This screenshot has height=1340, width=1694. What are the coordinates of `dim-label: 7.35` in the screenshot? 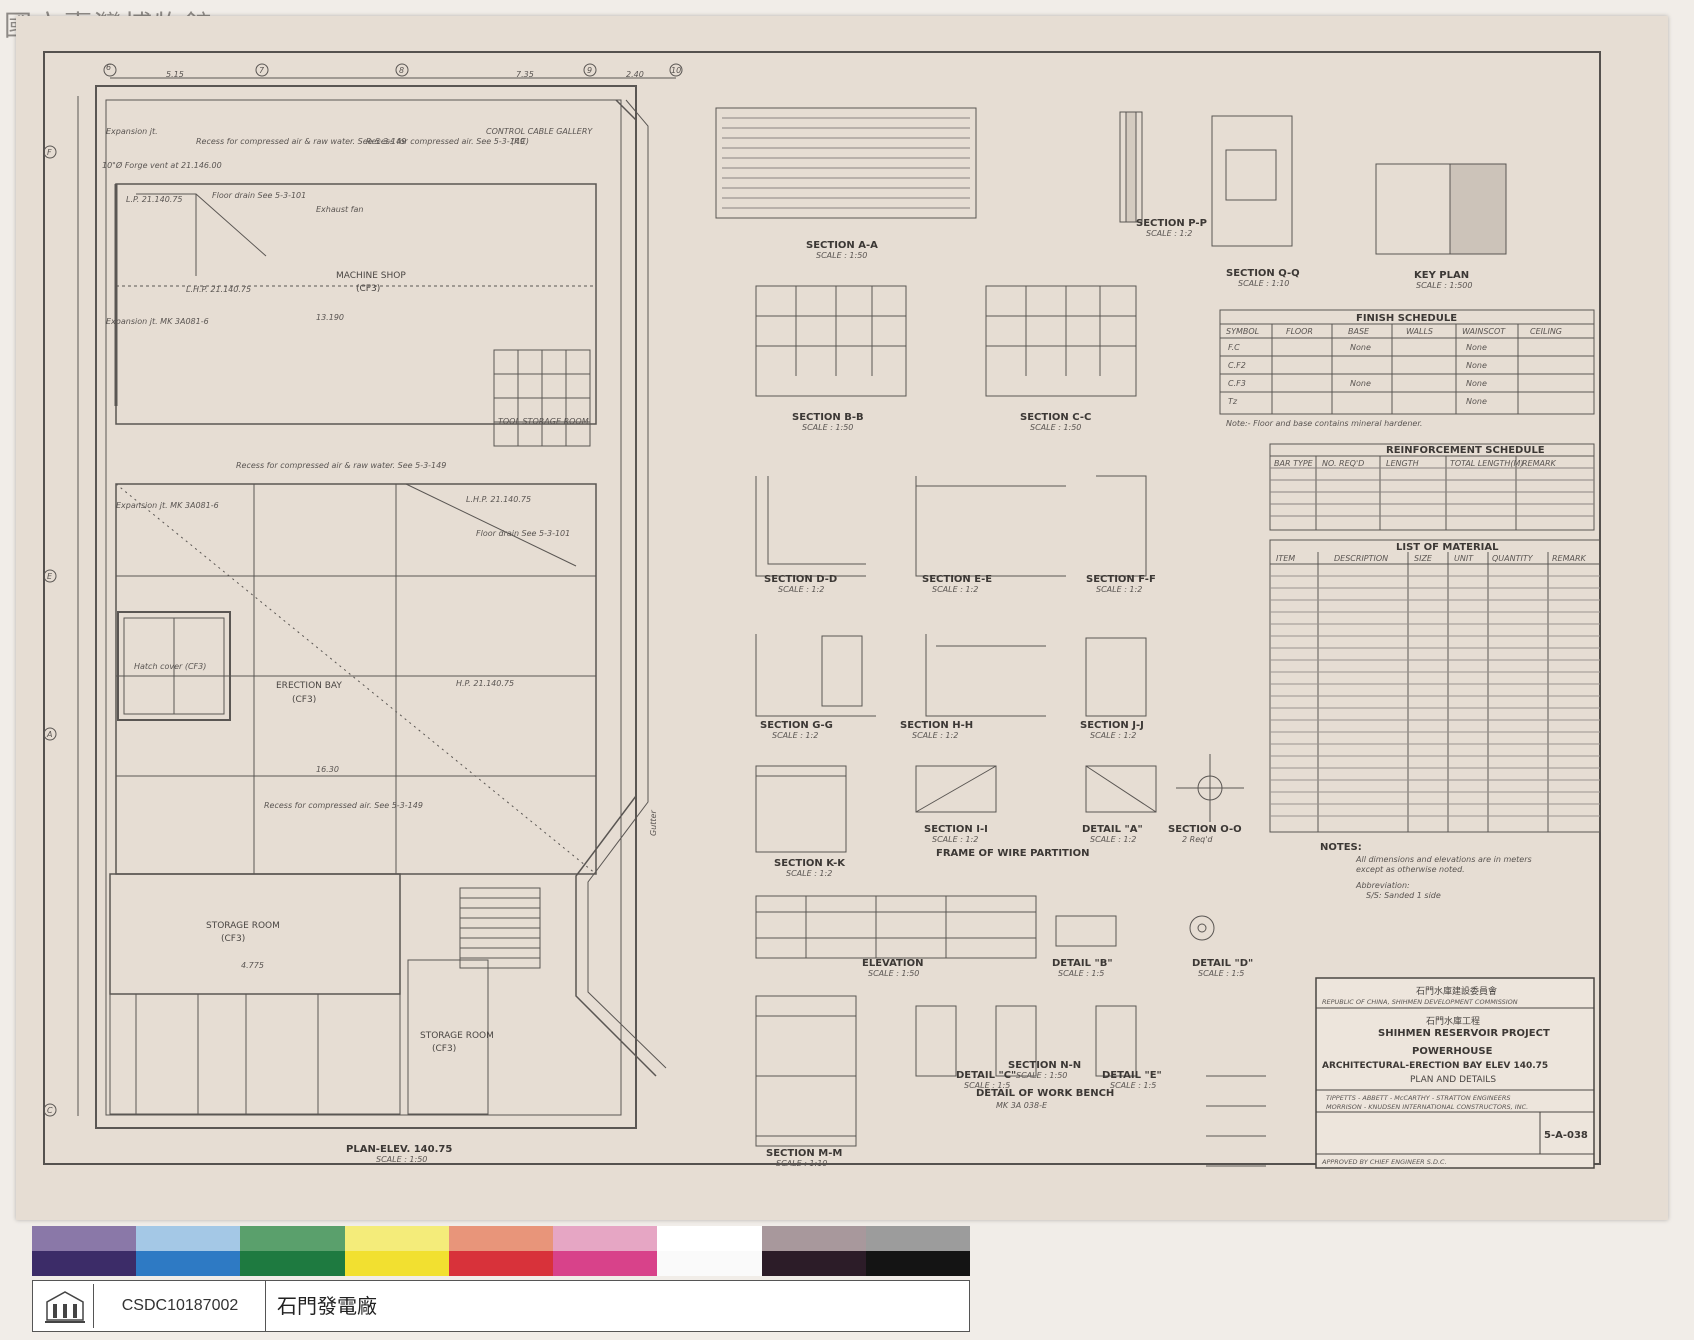 It's located at (525, 74).